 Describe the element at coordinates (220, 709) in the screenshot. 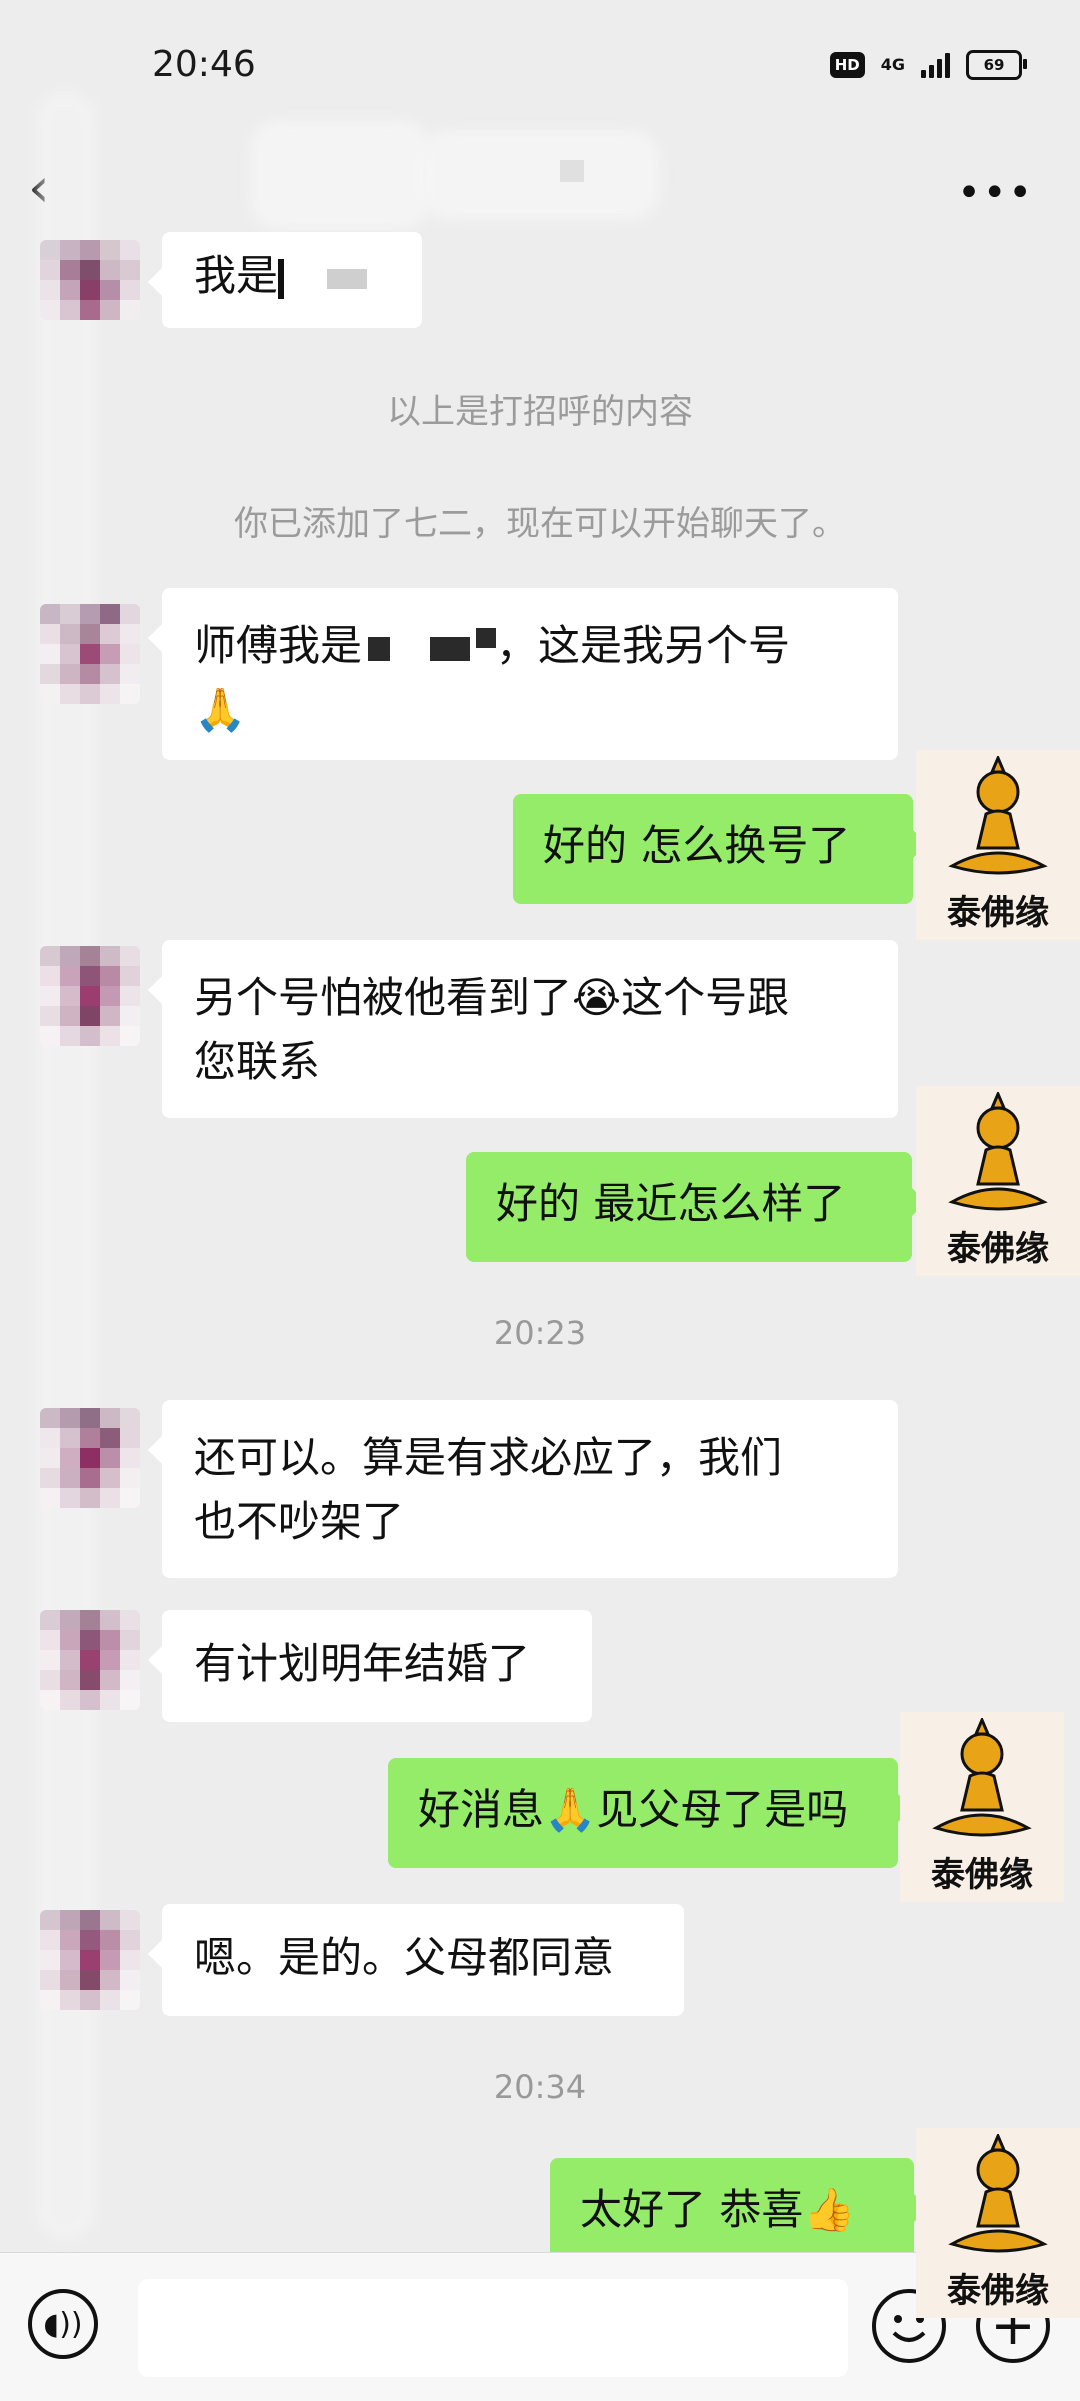

I see `message-text: 🙏` at that location.